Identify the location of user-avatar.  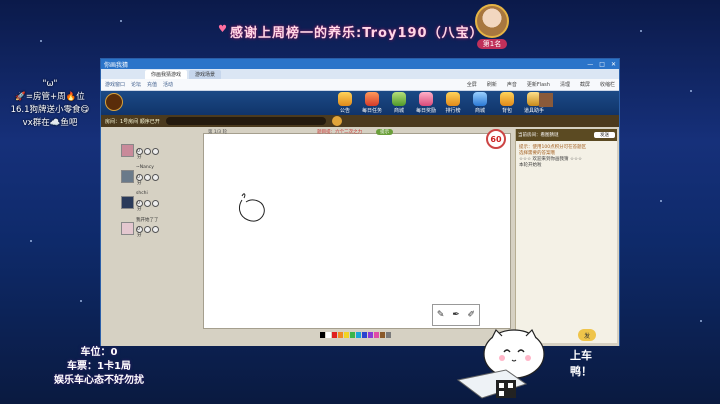
(114, 102).